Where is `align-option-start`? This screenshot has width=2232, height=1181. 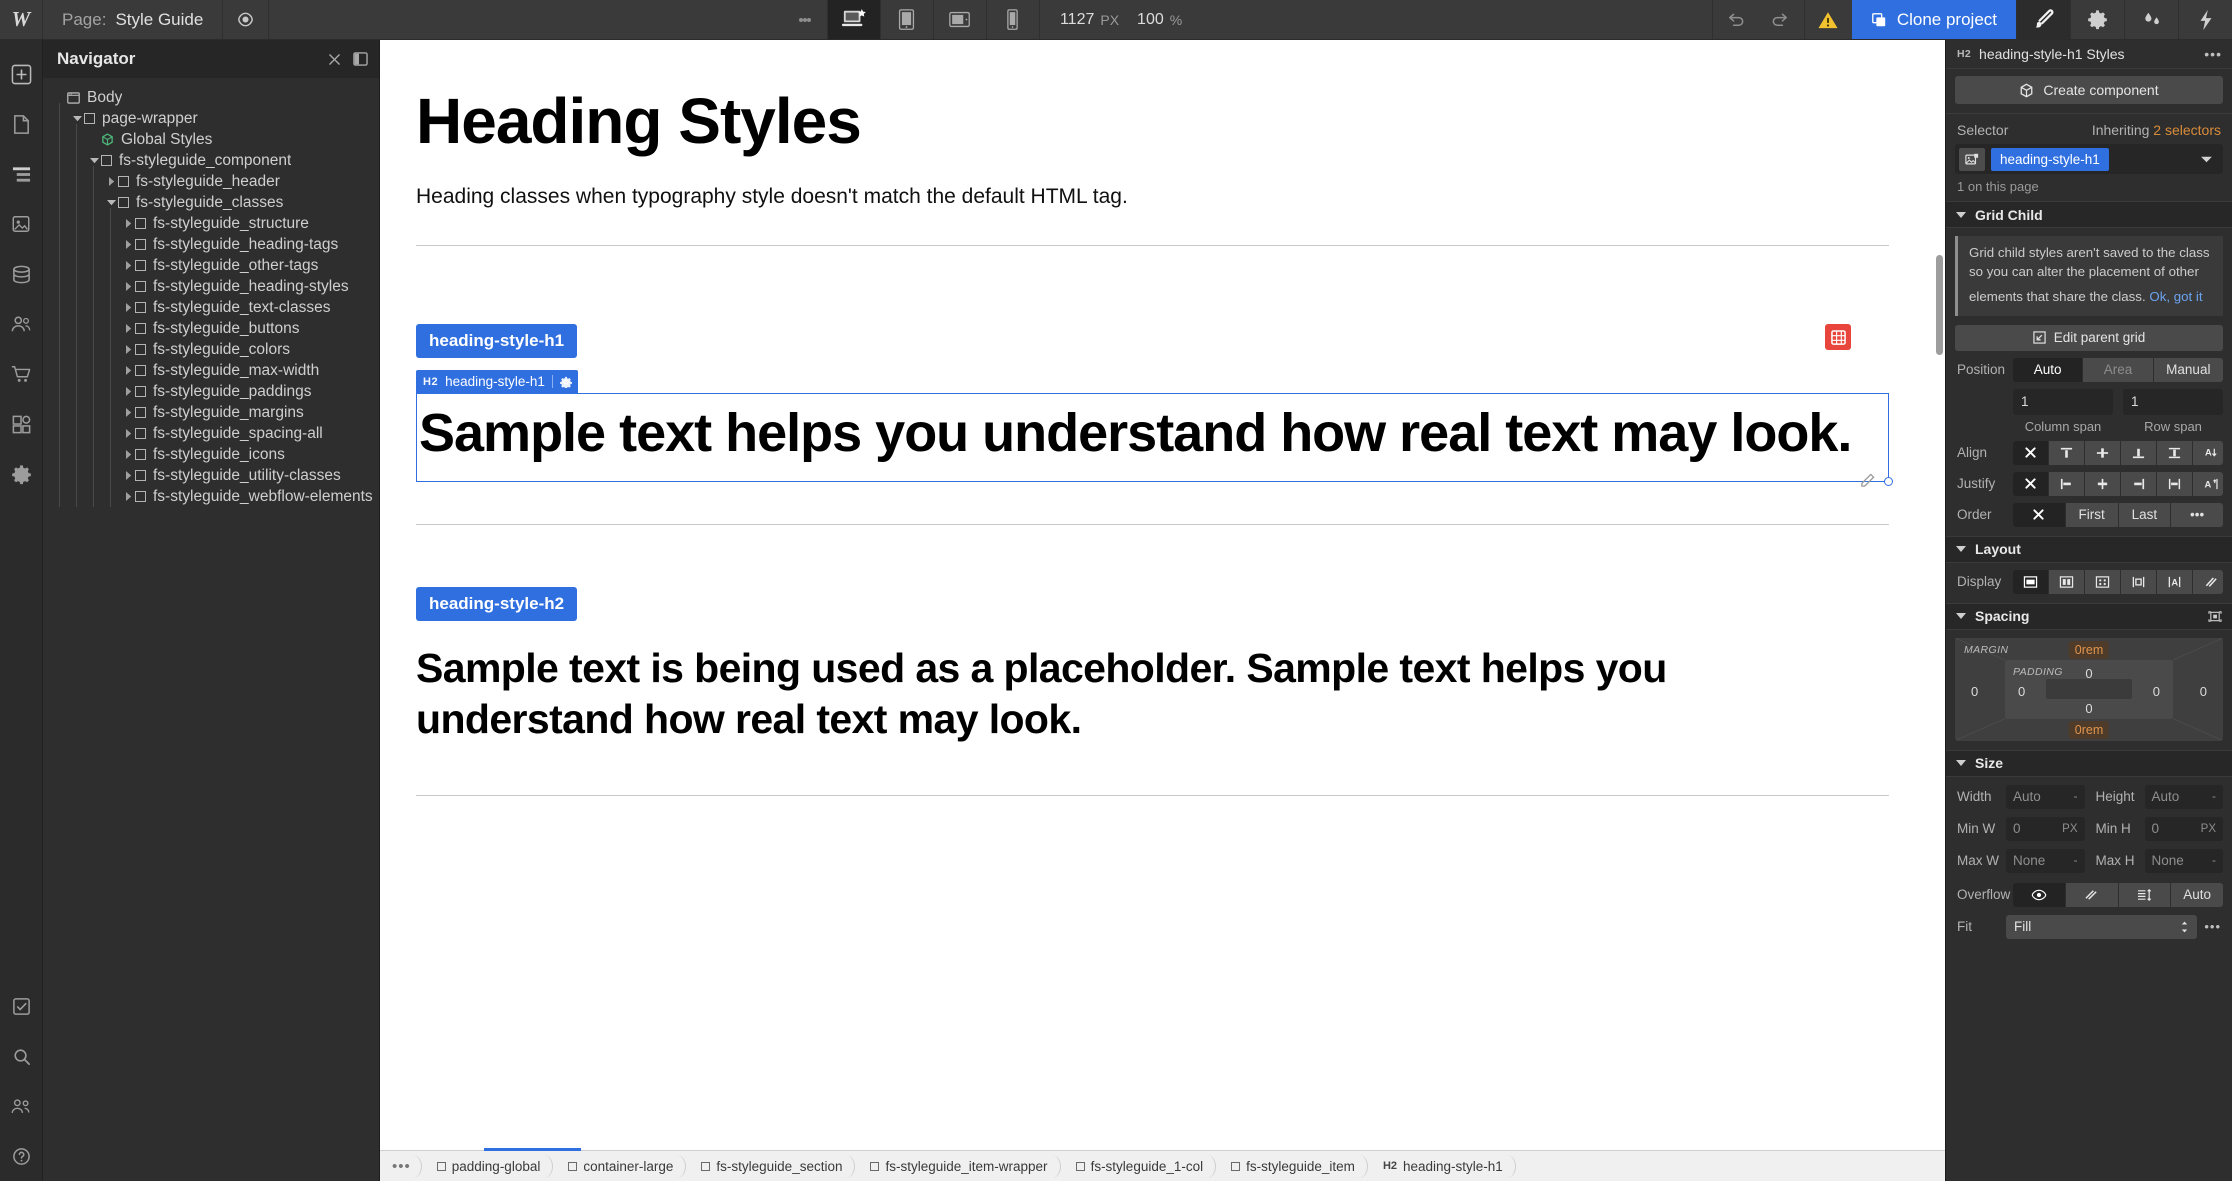 align-option-start is located at coordinates (2067, 452).